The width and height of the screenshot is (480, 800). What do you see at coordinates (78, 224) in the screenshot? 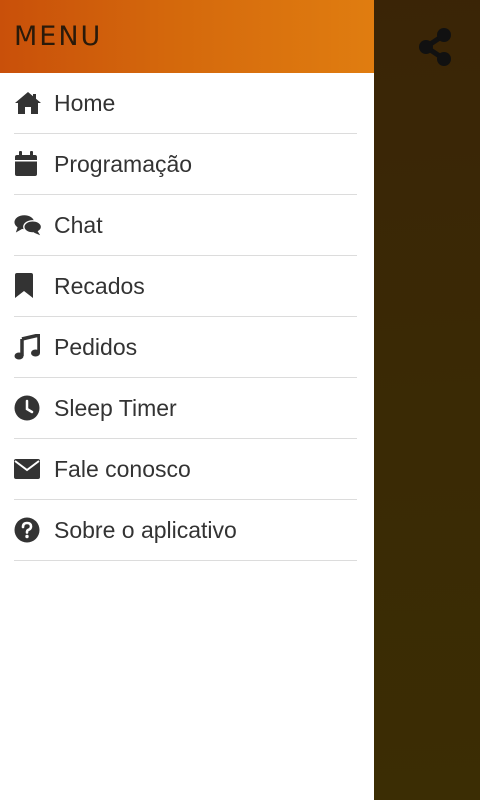
I see `menu-item-label: Chat` at bounding box center [78, 224].